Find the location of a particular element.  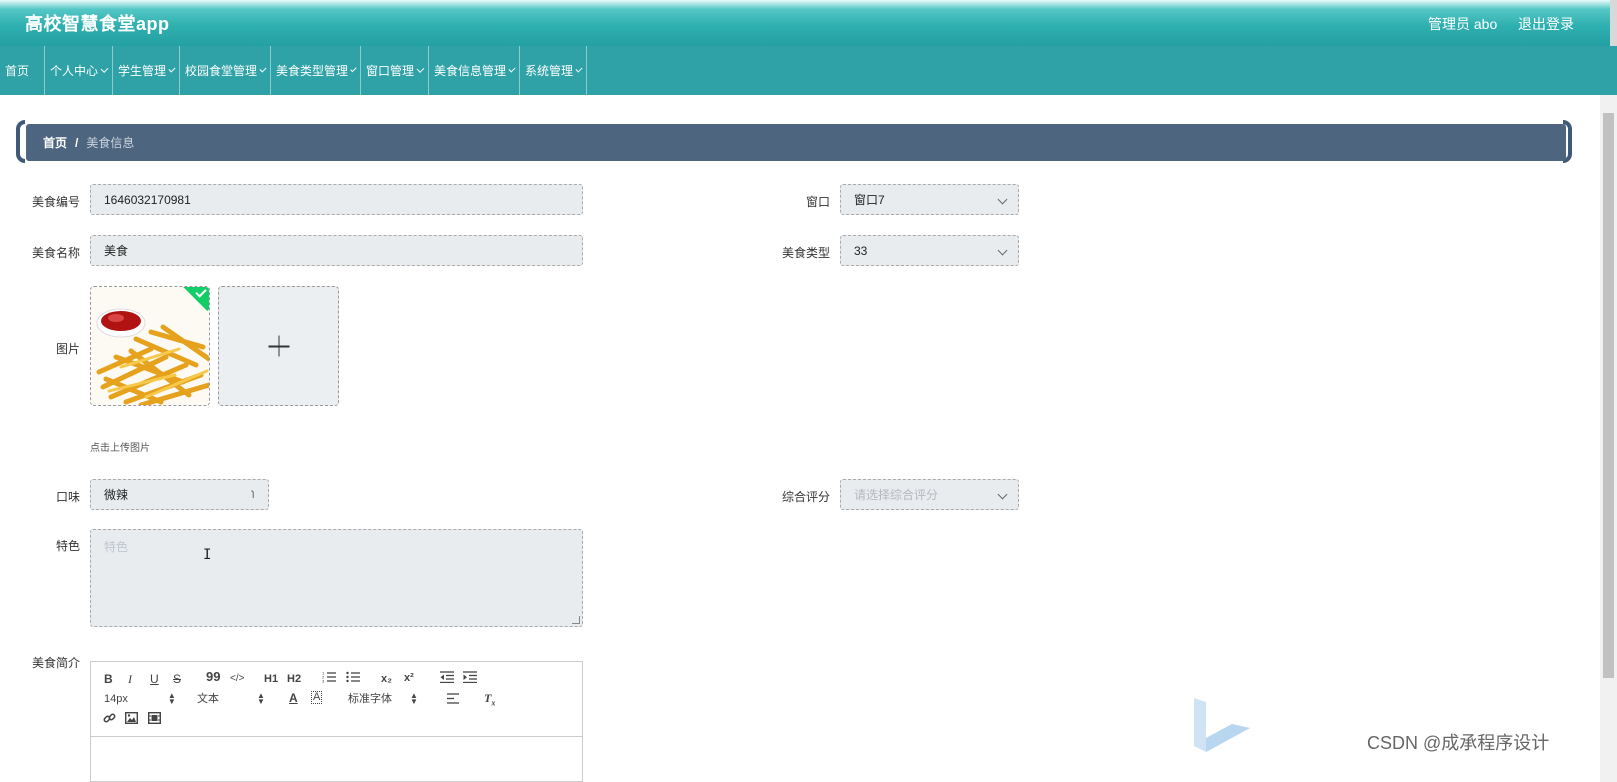

nav-item-window-management: 窗口管理 is located at coordinates (395, 70).